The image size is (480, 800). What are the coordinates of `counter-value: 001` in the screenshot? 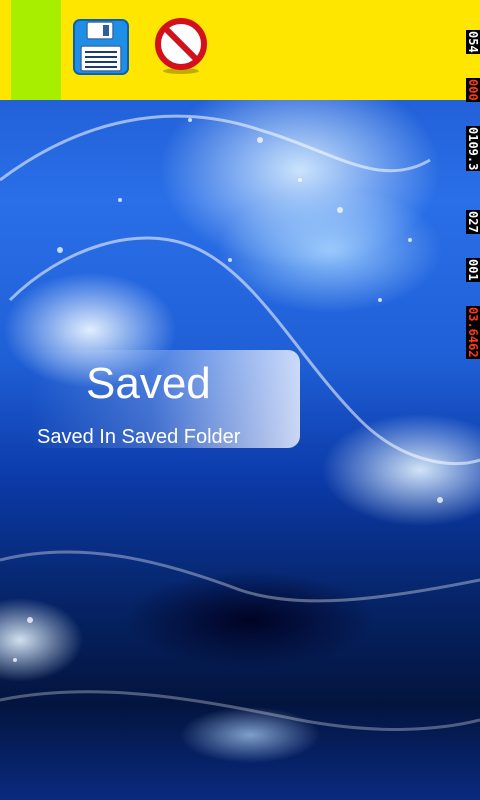 It's located at (473, 270).